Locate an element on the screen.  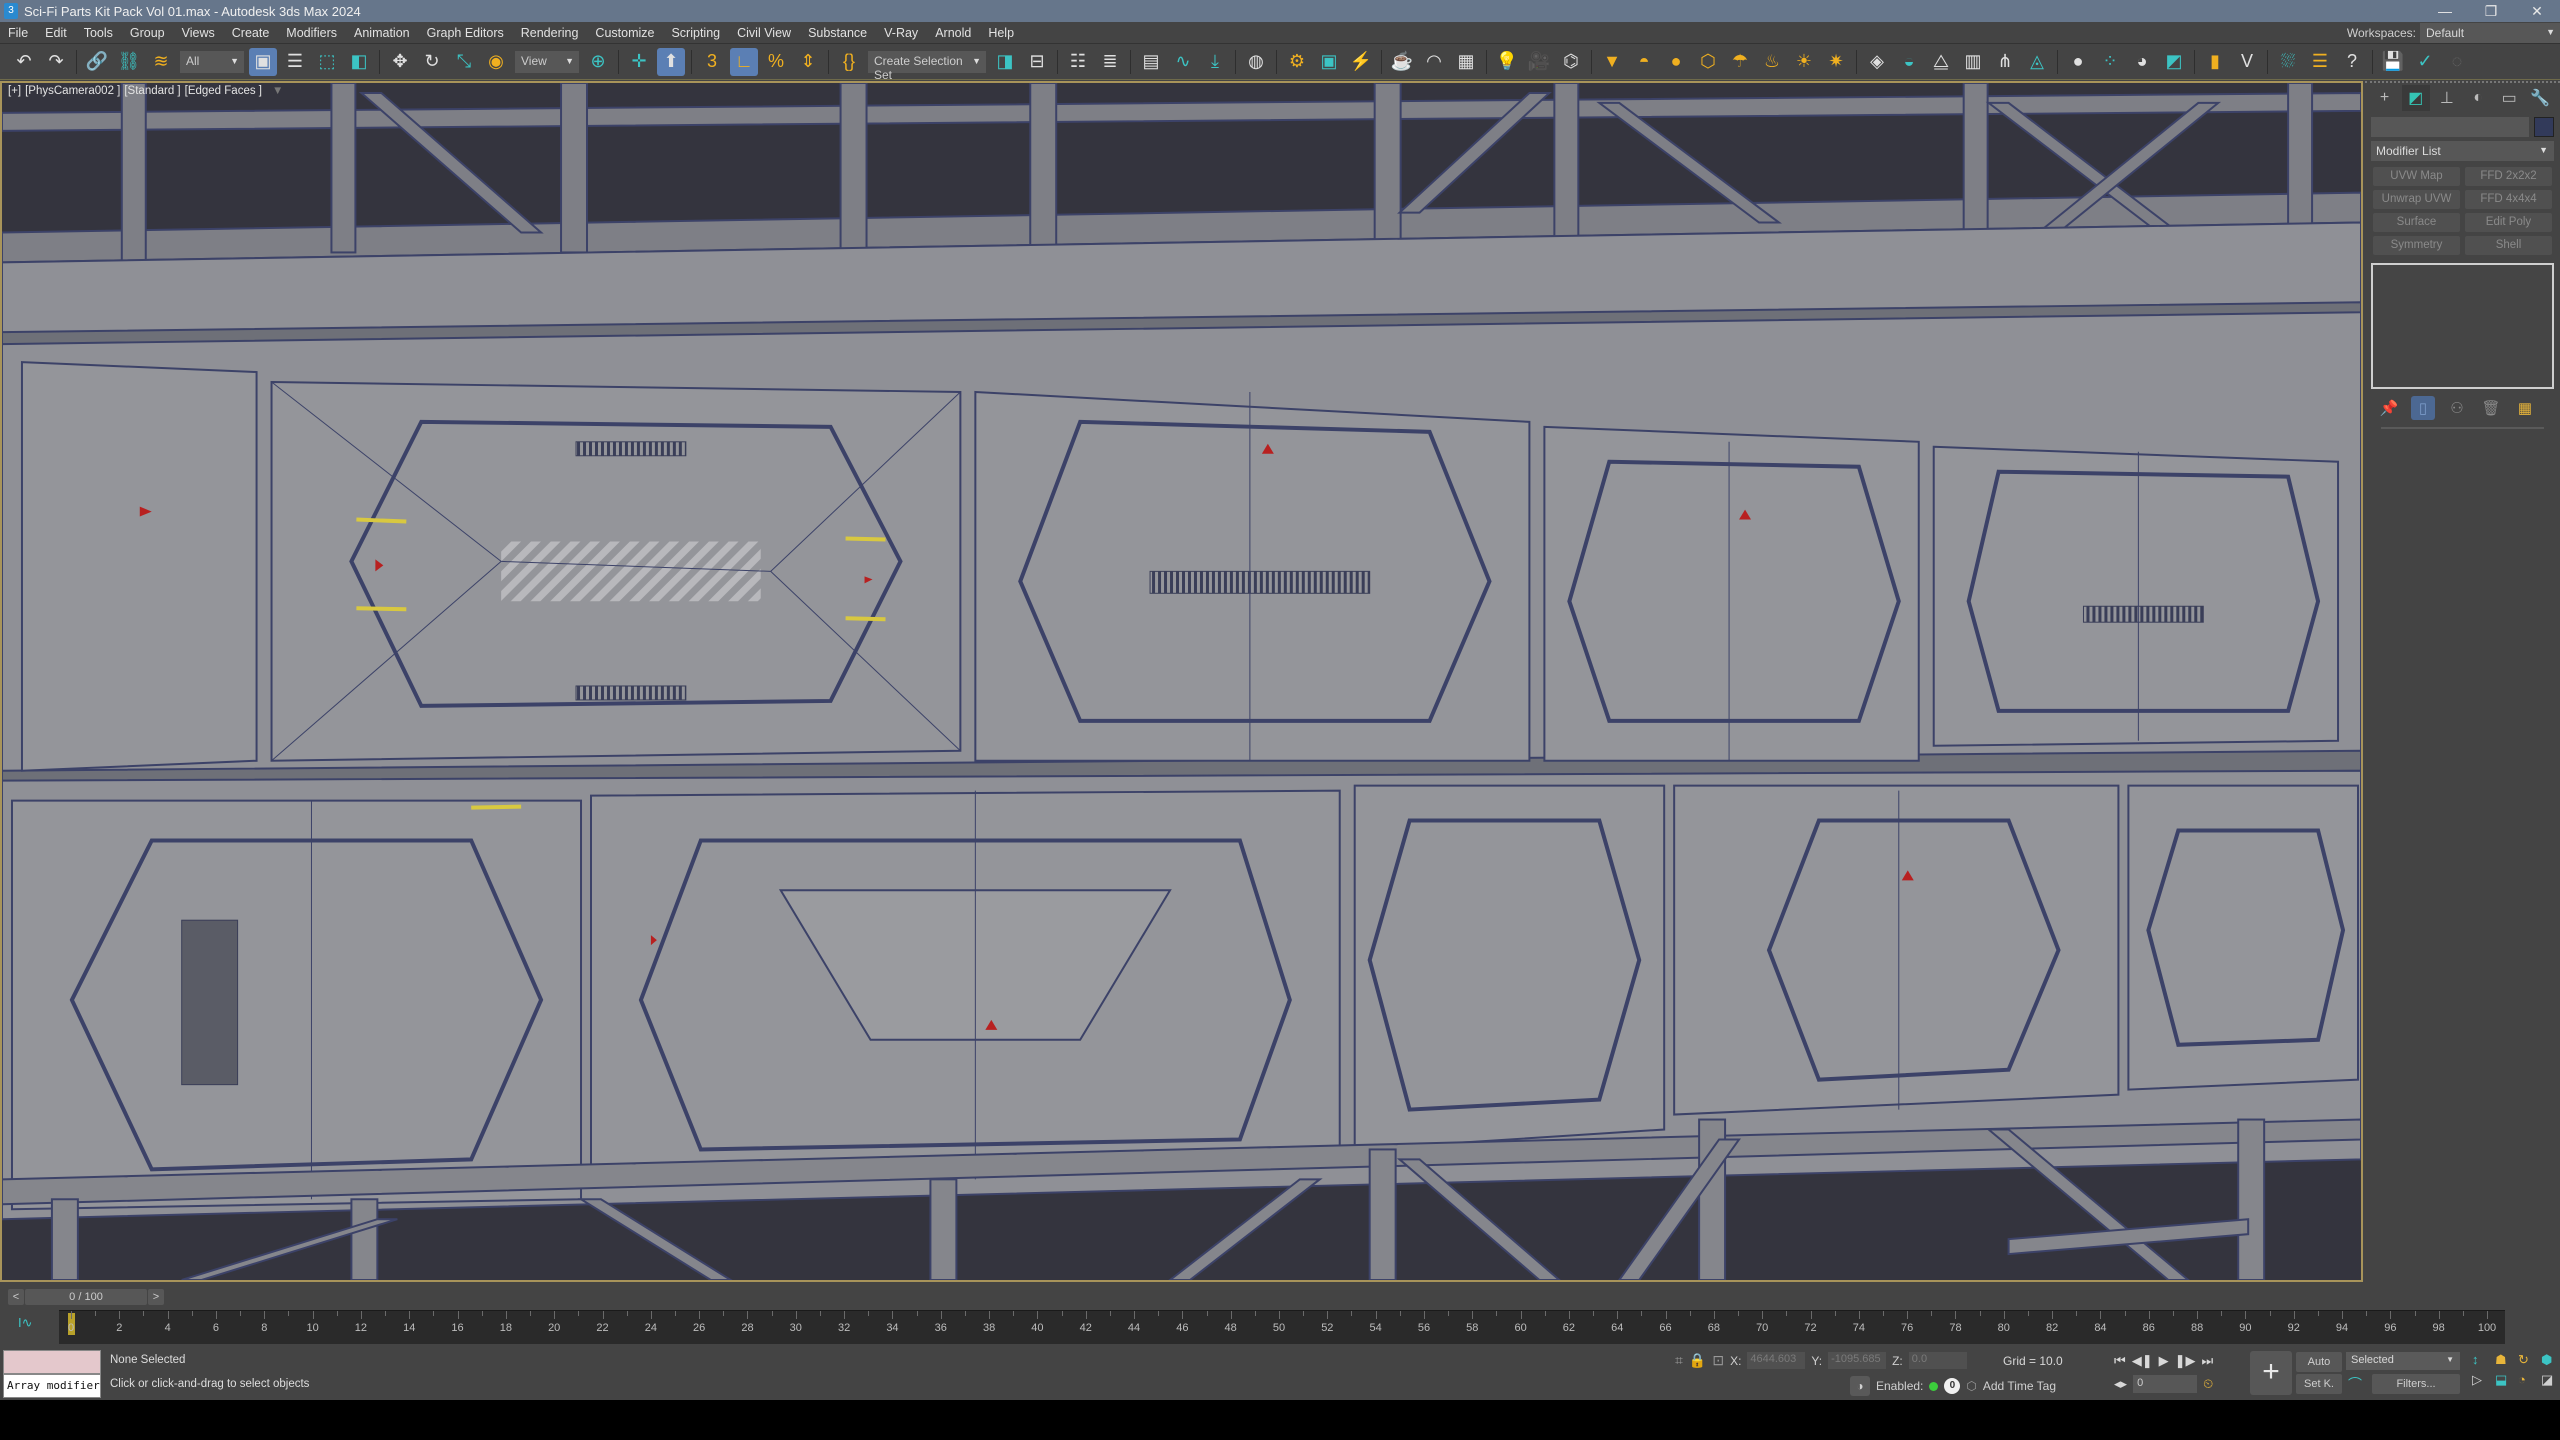
reference-coord-dropdown: View is located at coordinates (547, 61).